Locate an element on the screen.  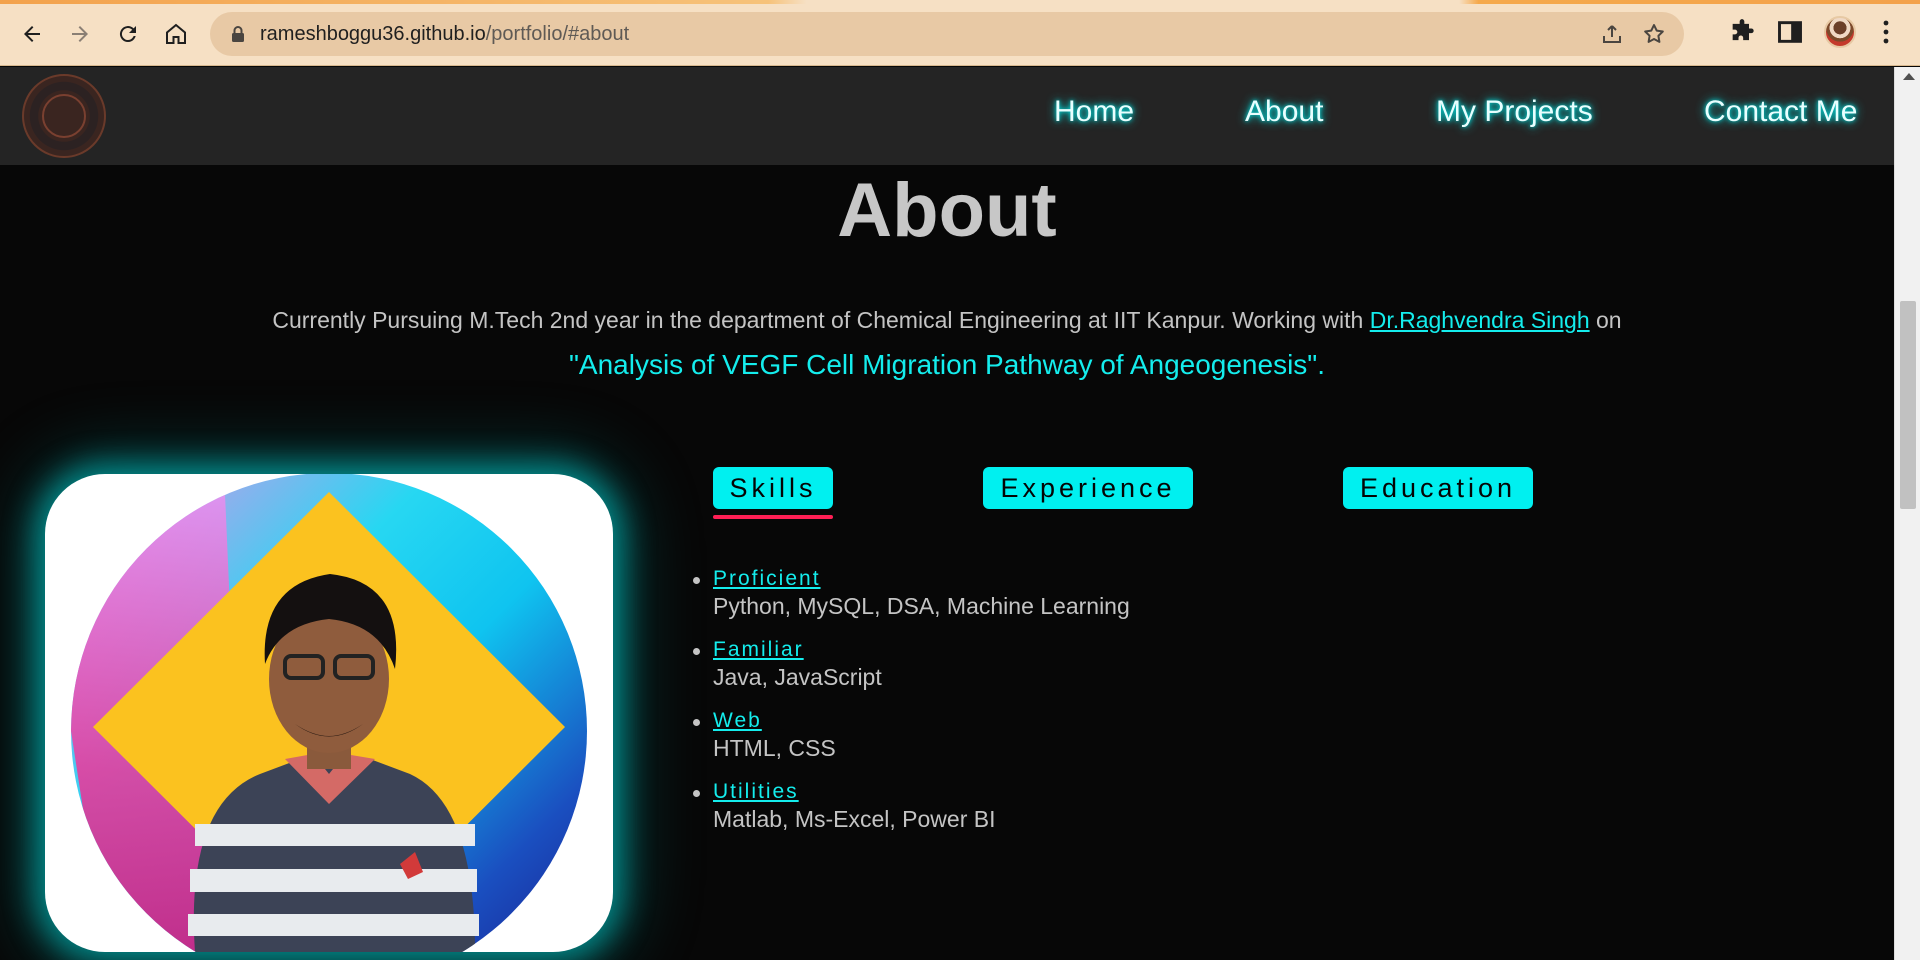
star-icon is located at coordinates (1654, 34).